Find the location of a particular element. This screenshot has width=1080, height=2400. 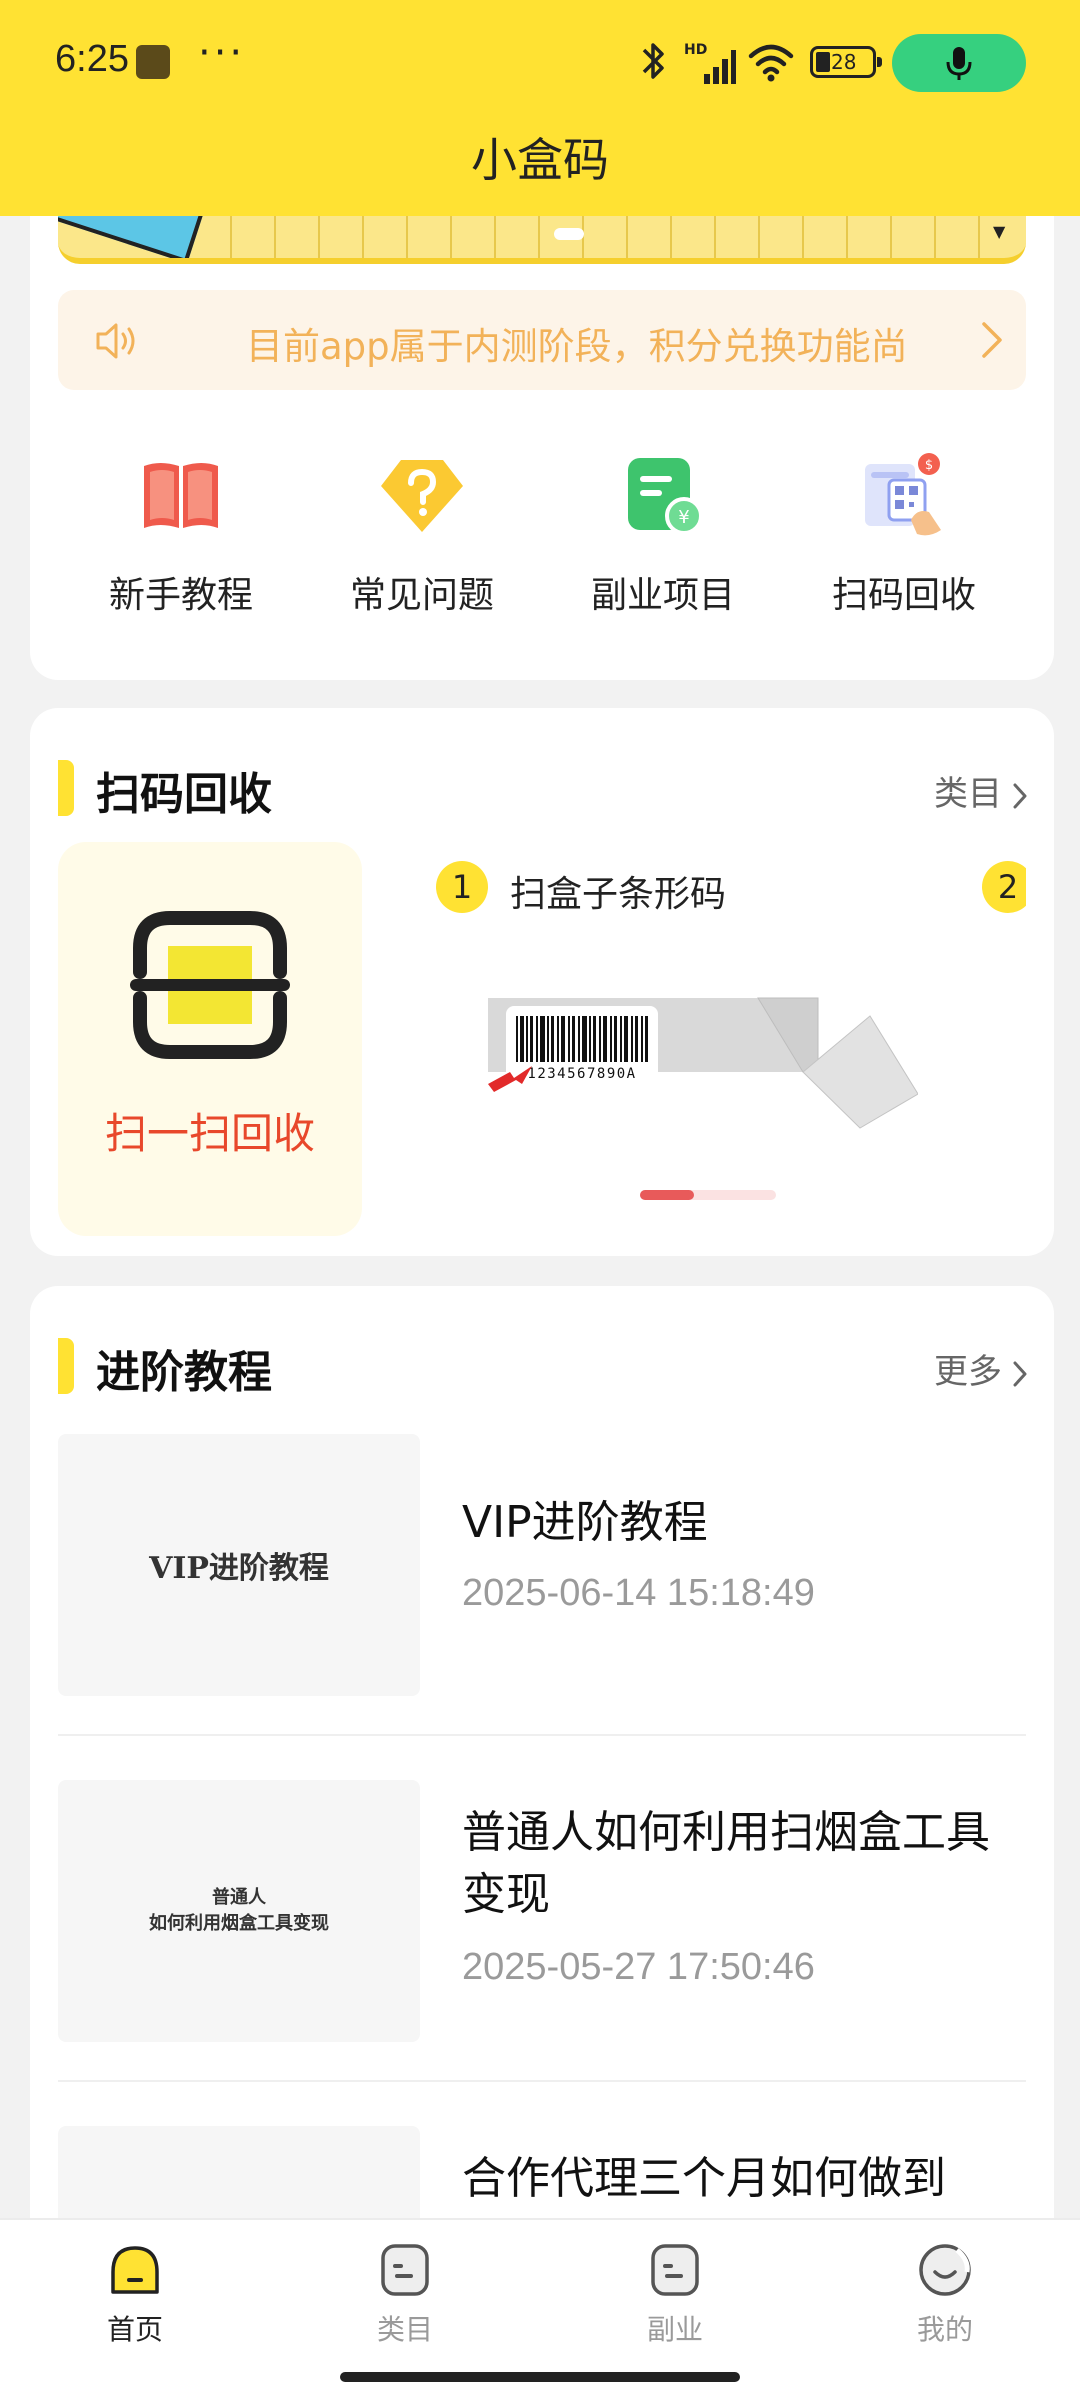

speaker-icon is located at coordinates (115, 341).